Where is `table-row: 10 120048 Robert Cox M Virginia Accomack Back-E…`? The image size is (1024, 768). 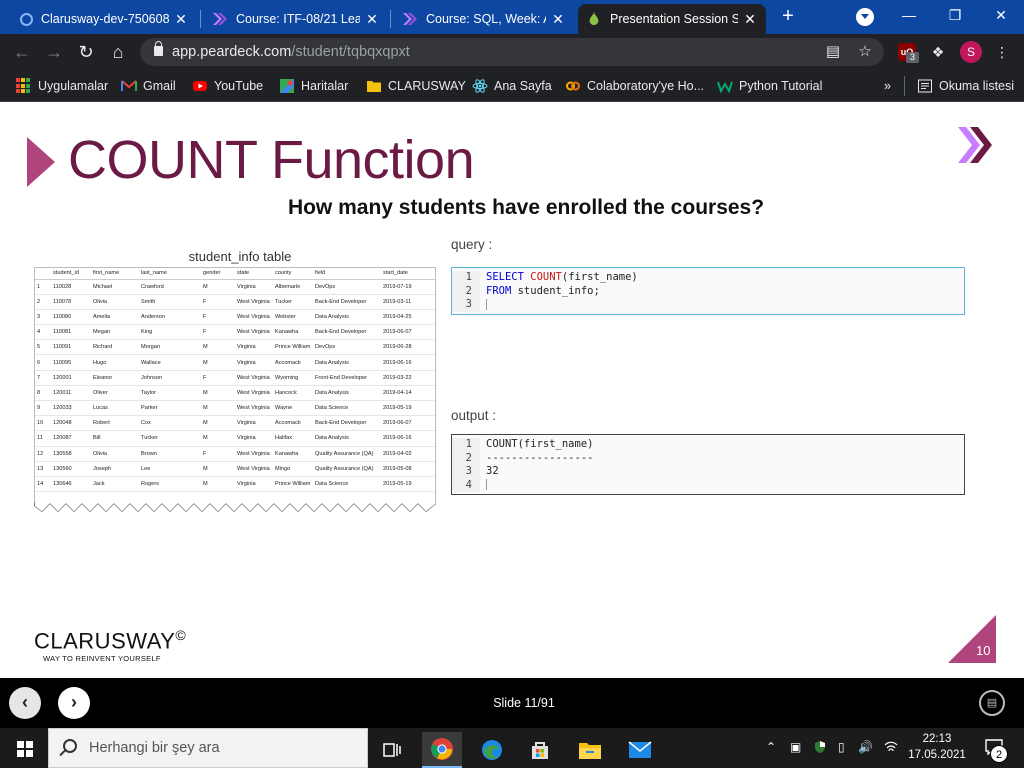
table-row: 10 120048 Robert Cox M Virginia Accomack Back-E… is located at coordinates (235, 423).